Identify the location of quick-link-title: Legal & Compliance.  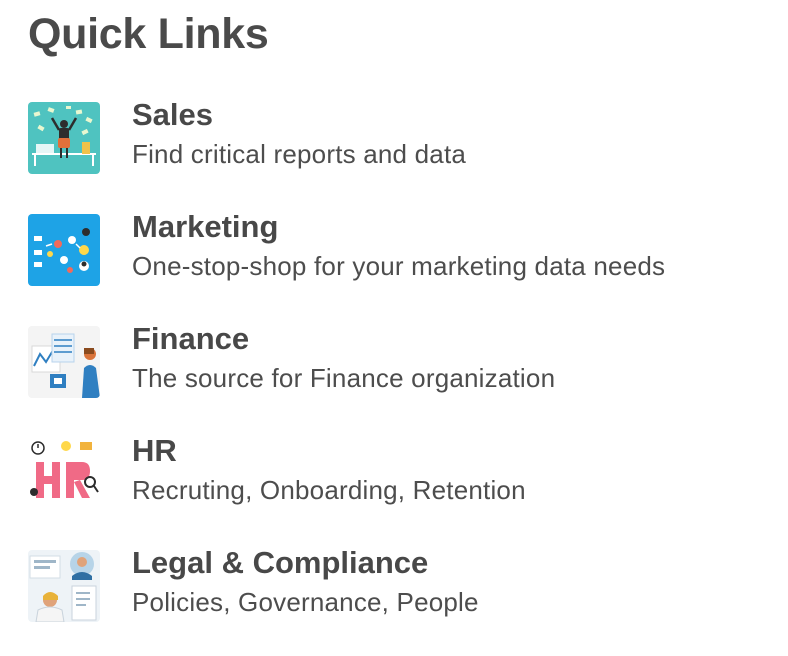
(280, 562).